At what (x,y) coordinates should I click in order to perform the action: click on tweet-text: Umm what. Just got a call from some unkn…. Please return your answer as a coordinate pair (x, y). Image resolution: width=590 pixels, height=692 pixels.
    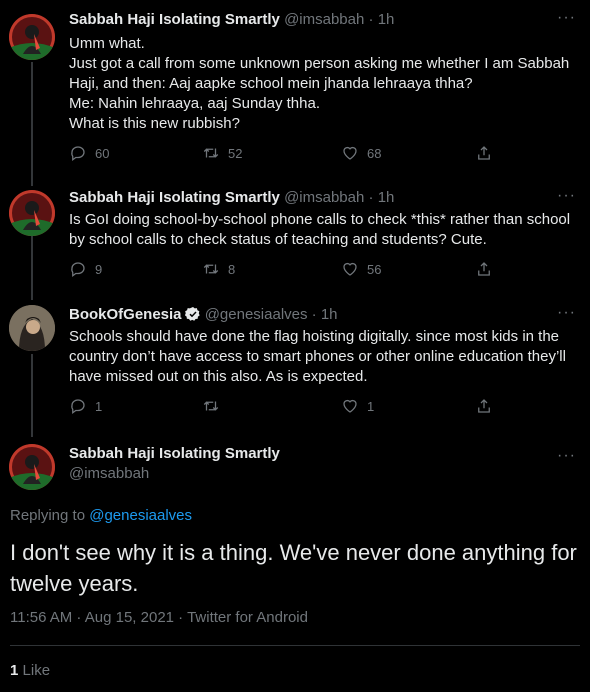
    Looking at the image, I should click on (320, 84).